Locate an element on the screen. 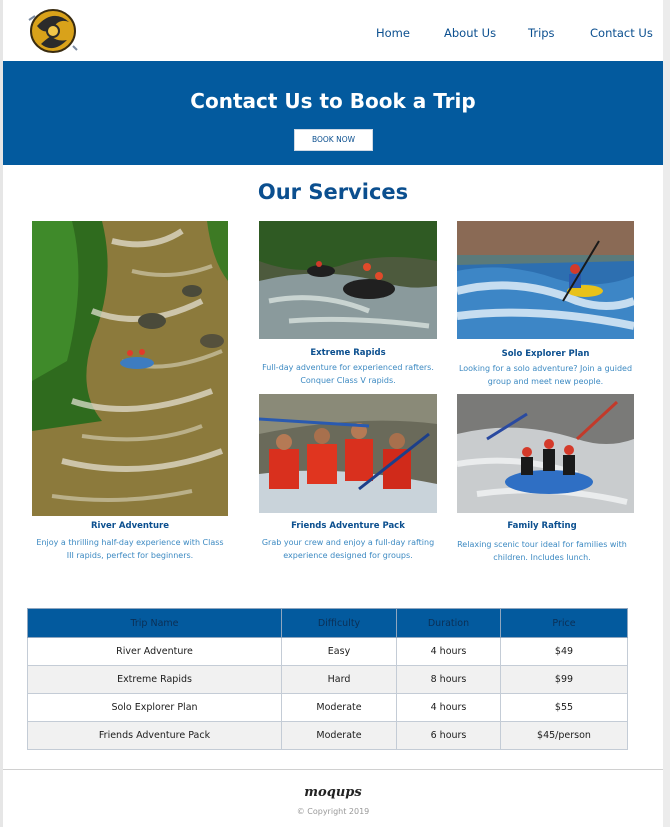  cell-price: $45/person is located at coordinates (564, 735).